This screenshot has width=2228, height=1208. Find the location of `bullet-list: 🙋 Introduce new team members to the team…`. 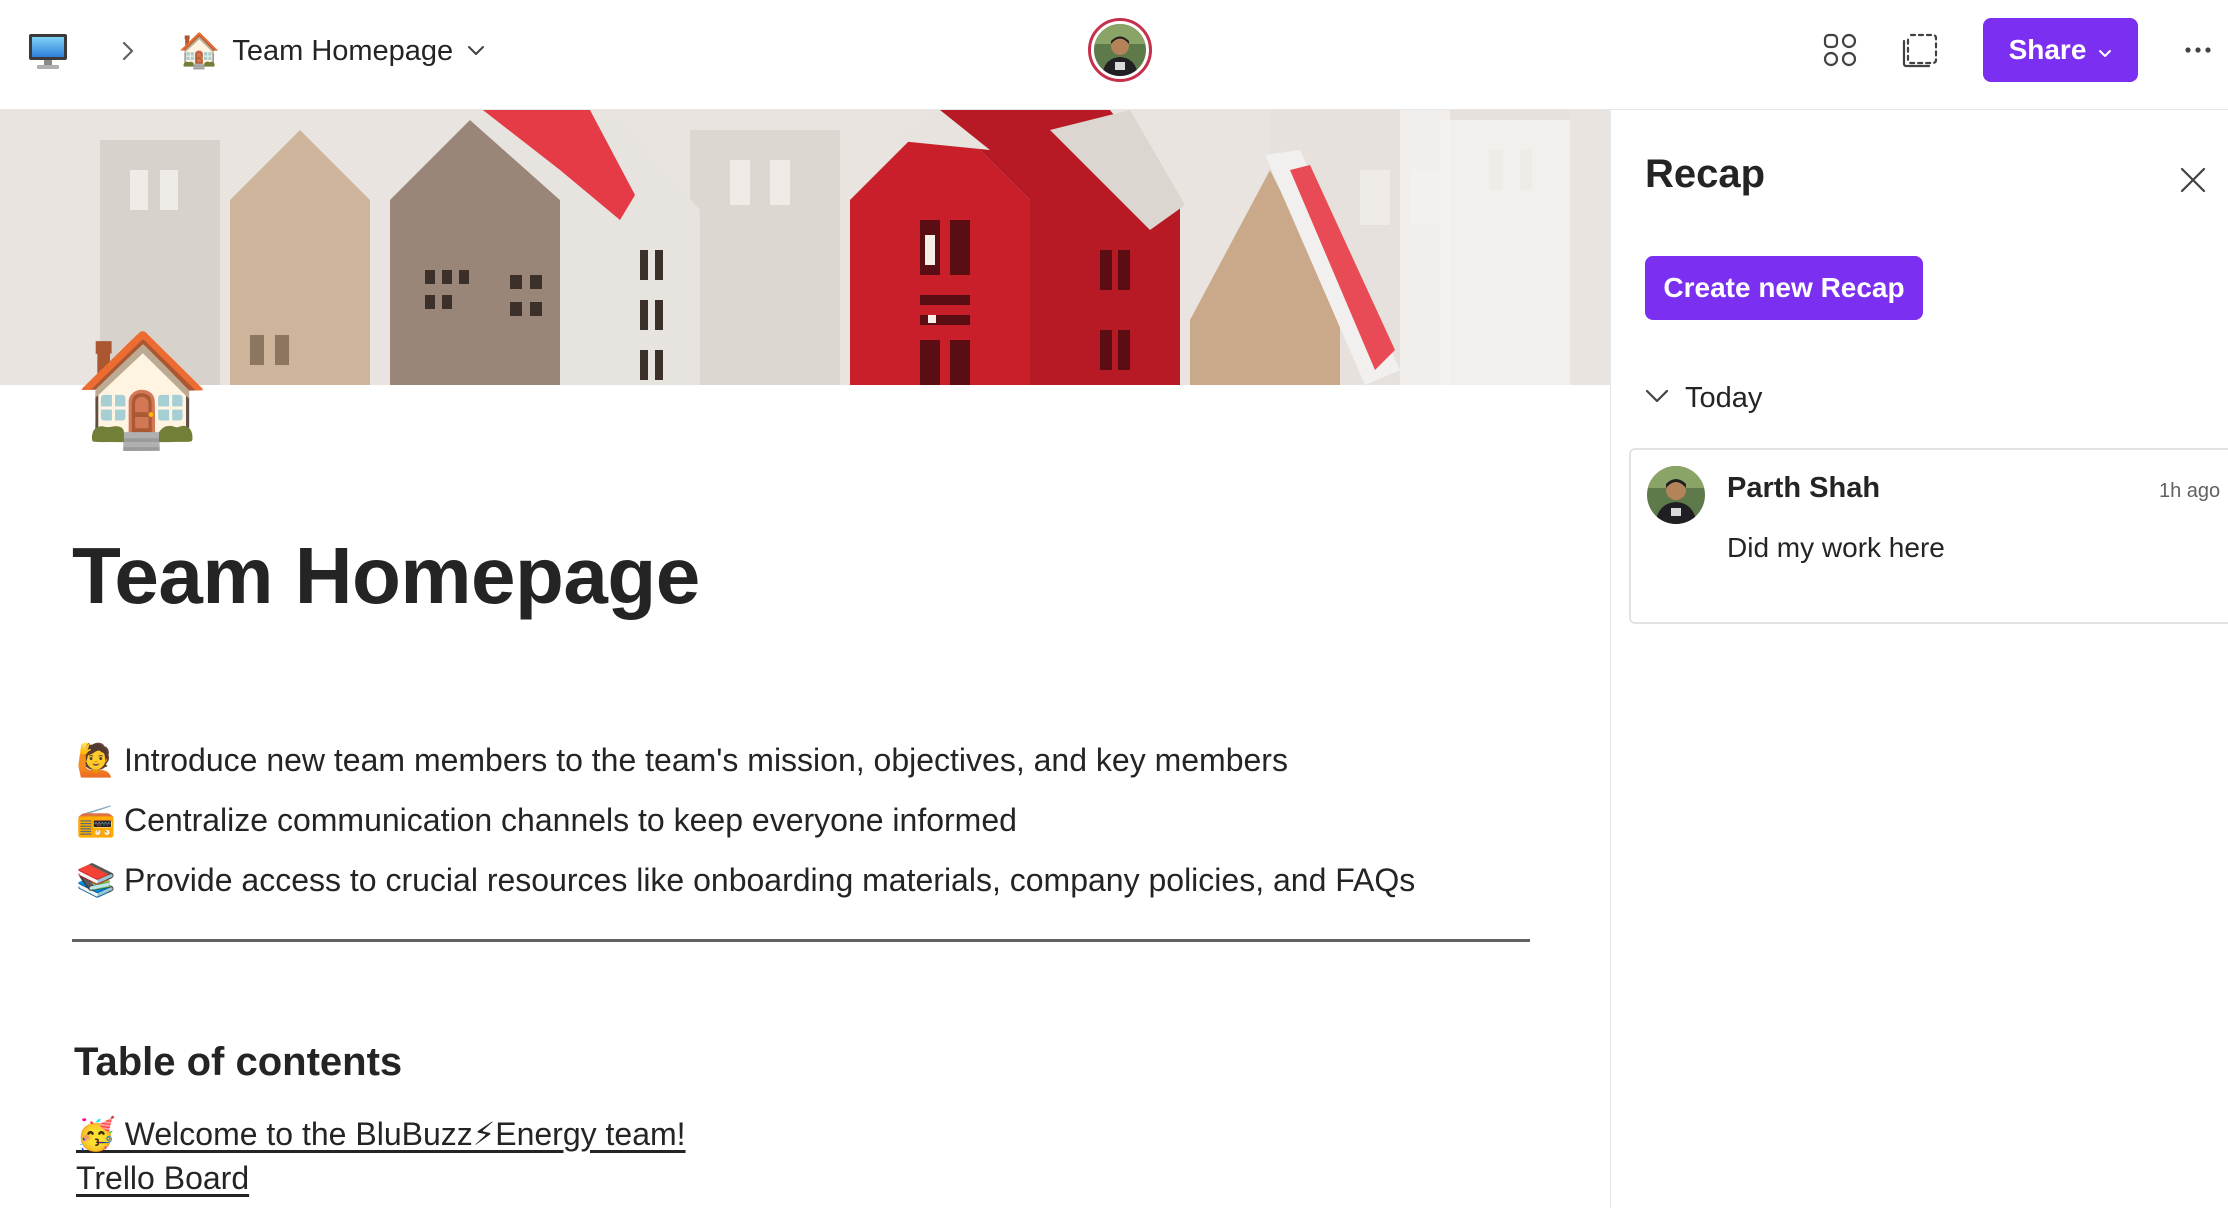

bullet-list: 🙋 Introduce new team members to the team… is located at coordinates (745, 820).